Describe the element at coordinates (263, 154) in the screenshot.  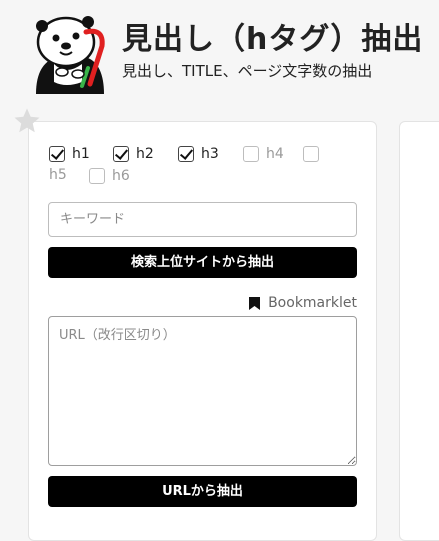
I see `checkbox-h4: h4` at that location.